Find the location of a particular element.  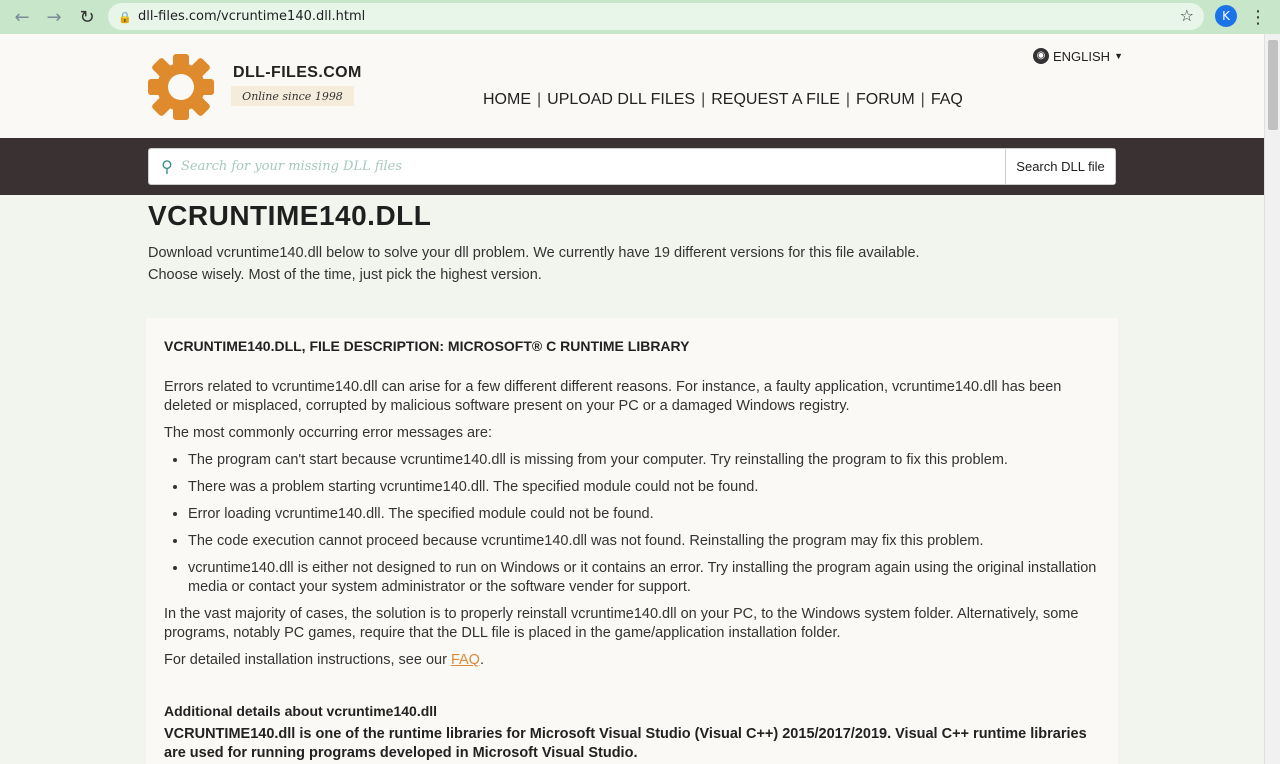

search-form: ⚲ Search DLL file is located at coordinates (632, 166).